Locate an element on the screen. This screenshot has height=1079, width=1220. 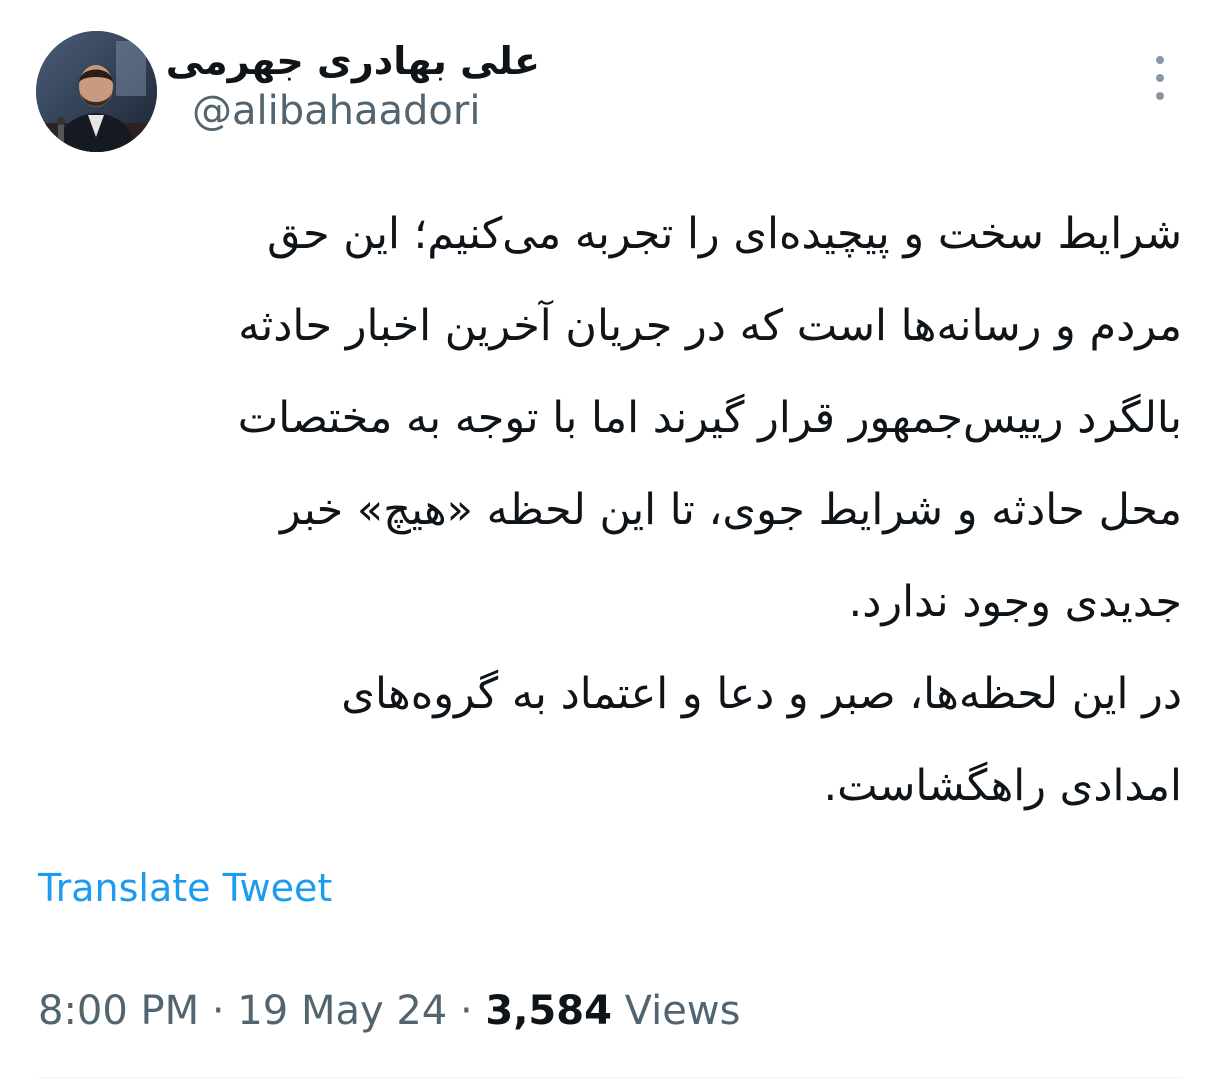
display-name: علی بهادری جهرمی is located at coordinates (353, 61).